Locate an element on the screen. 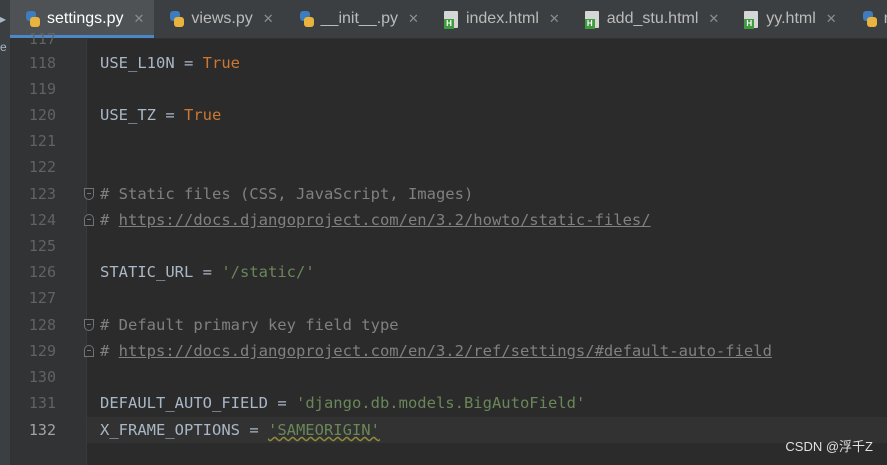 The image size is (887, 465). code-line: 125 is located at coordinates (458, 246).